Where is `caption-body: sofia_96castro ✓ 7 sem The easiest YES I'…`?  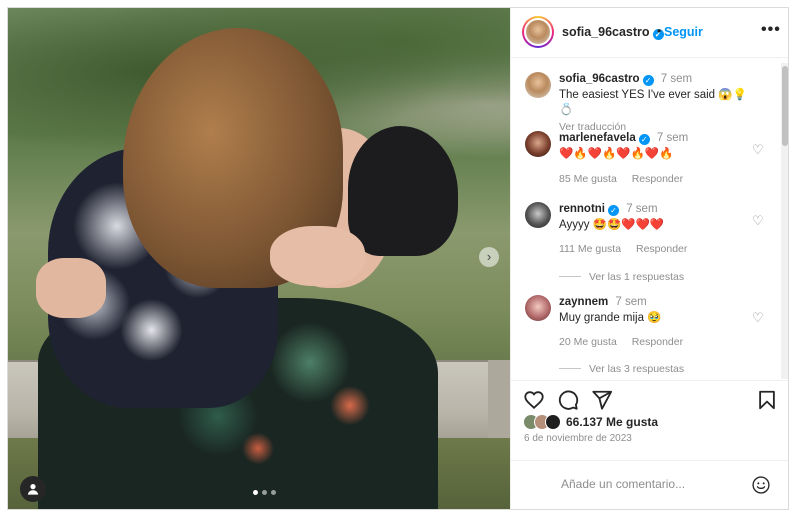 caption-body: sofia_96castro ✓ 7 sem The easiest YES I'… is located at coordinates (659, 103).